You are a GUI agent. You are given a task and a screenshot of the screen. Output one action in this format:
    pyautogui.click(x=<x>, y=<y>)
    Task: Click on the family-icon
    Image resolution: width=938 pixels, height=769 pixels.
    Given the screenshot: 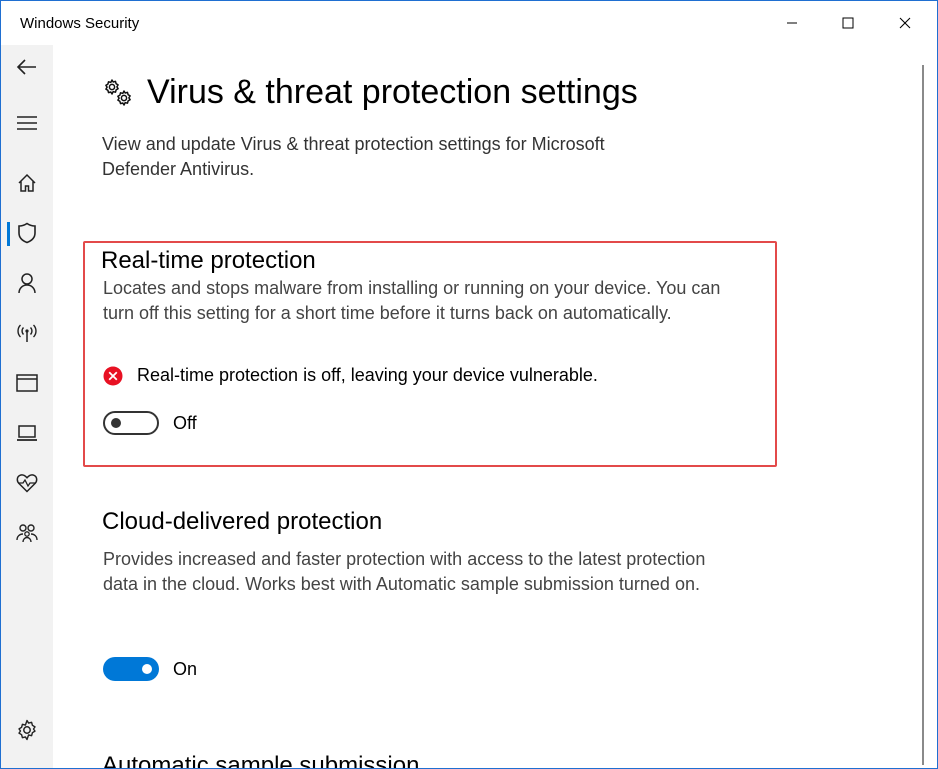 What is the action you would take?
    pyautogui.click(x=27, y=533)
    